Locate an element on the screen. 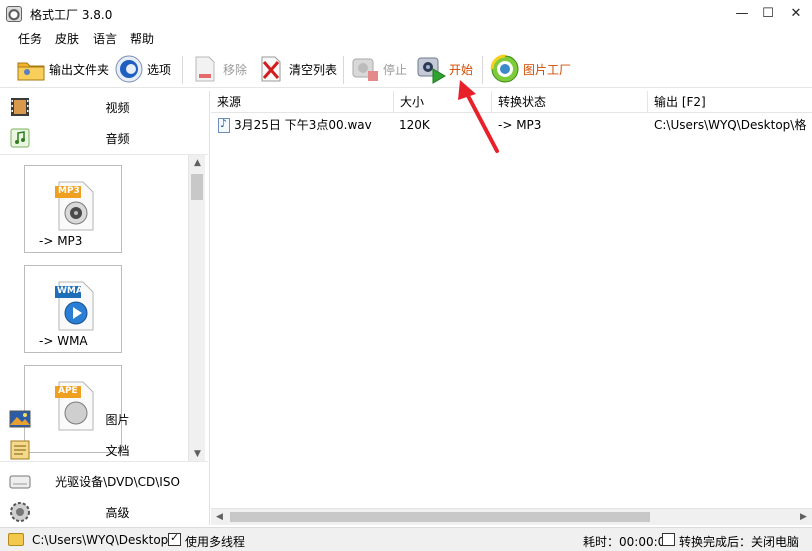 Image resolution: width=812 pixels, height=551 pixels. scroll-up-arrow-icon: ▲ is located at coordinates (197, 163).